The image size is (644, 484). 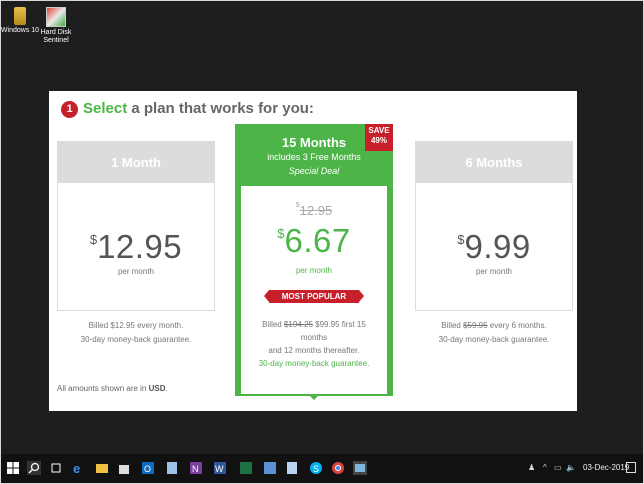 What do you see at coordinates (56, 468) in the screenshot?
I see `task-view-icon` at bounding box center [56, 468].